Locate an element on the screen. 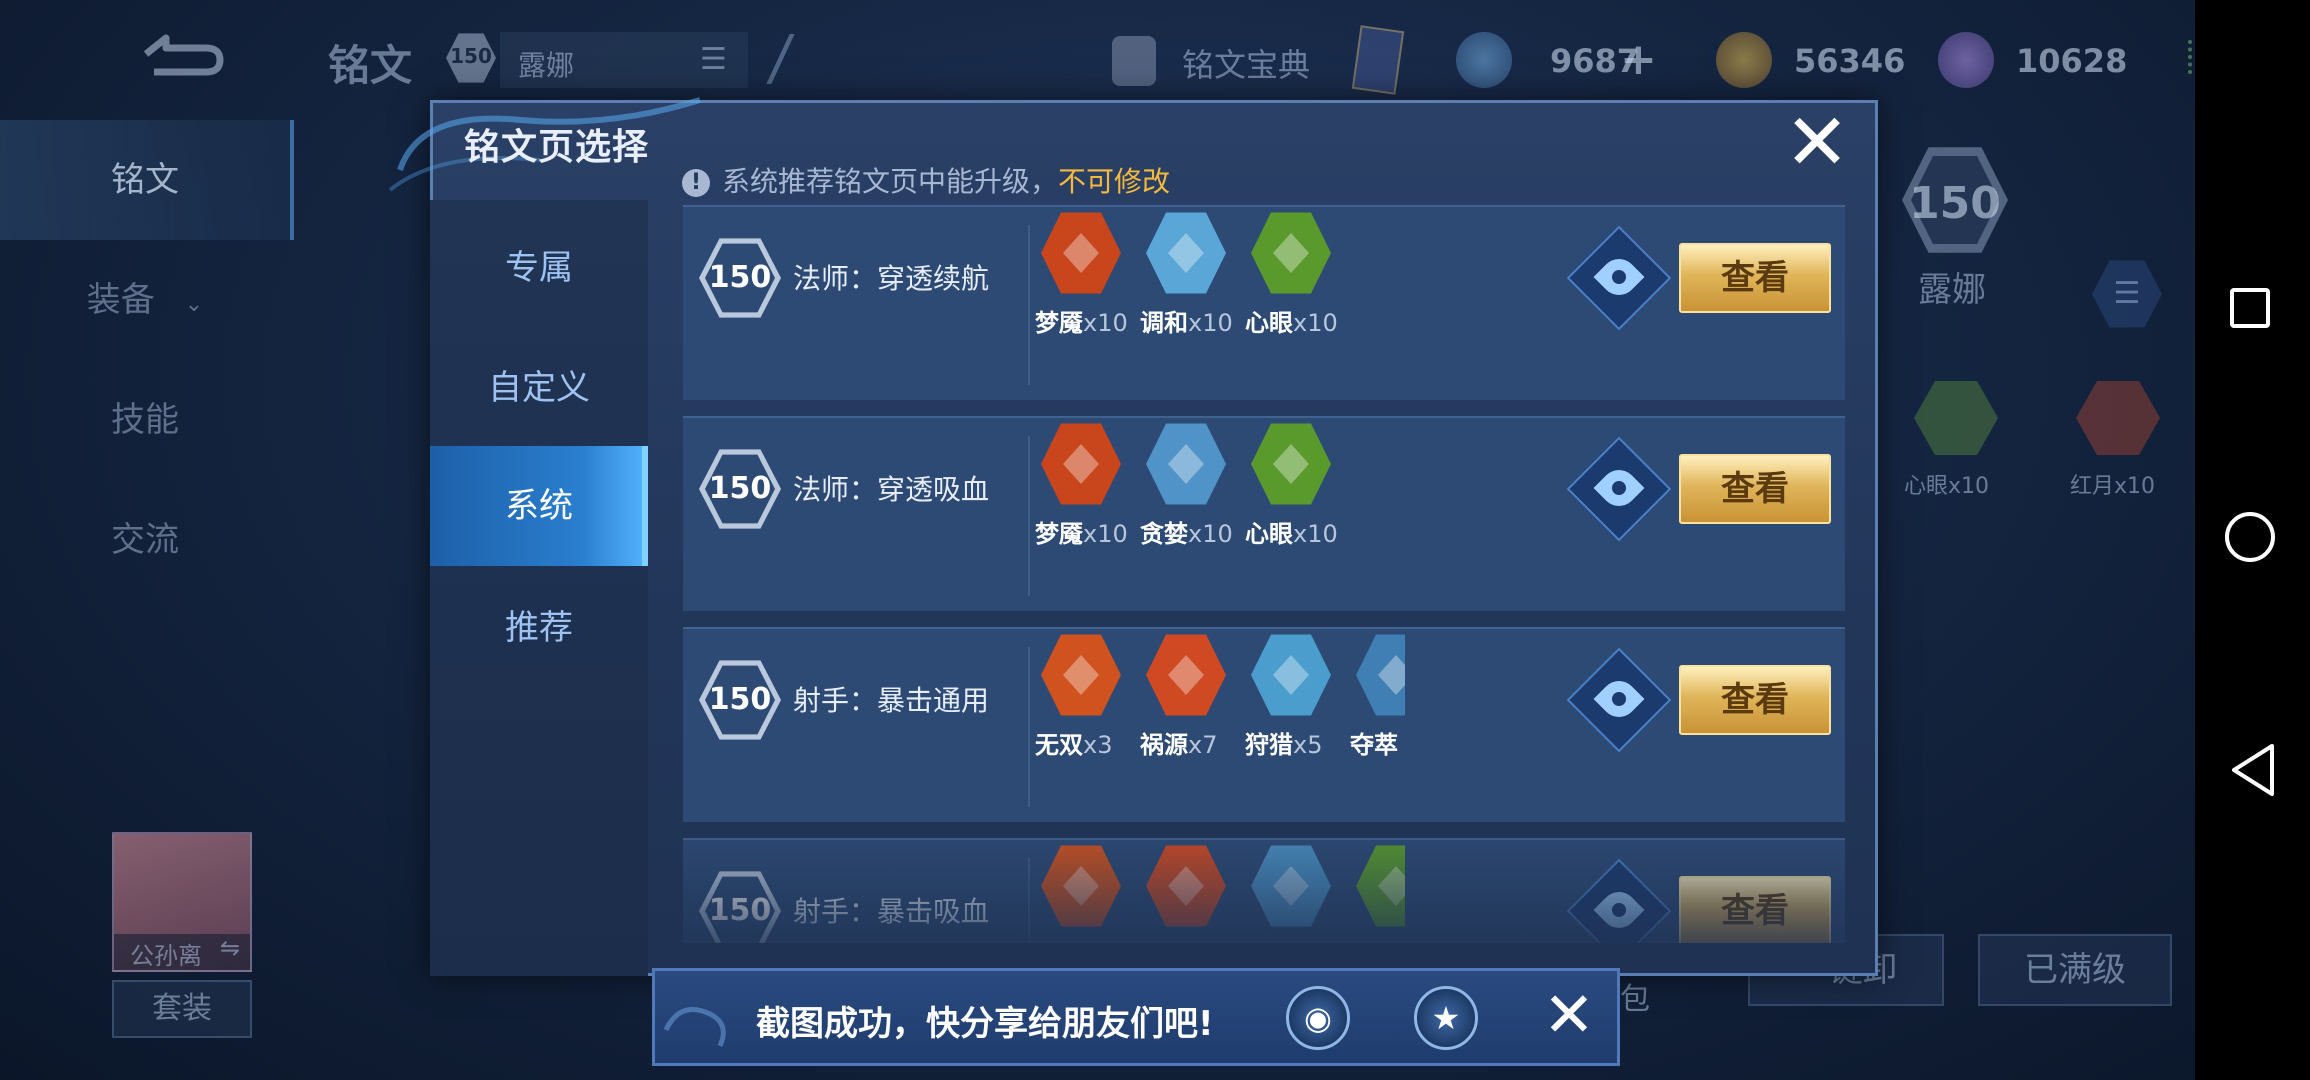 This screenshot has height=1080, width=2310. back-icon is located at coordinates (2253, 770).